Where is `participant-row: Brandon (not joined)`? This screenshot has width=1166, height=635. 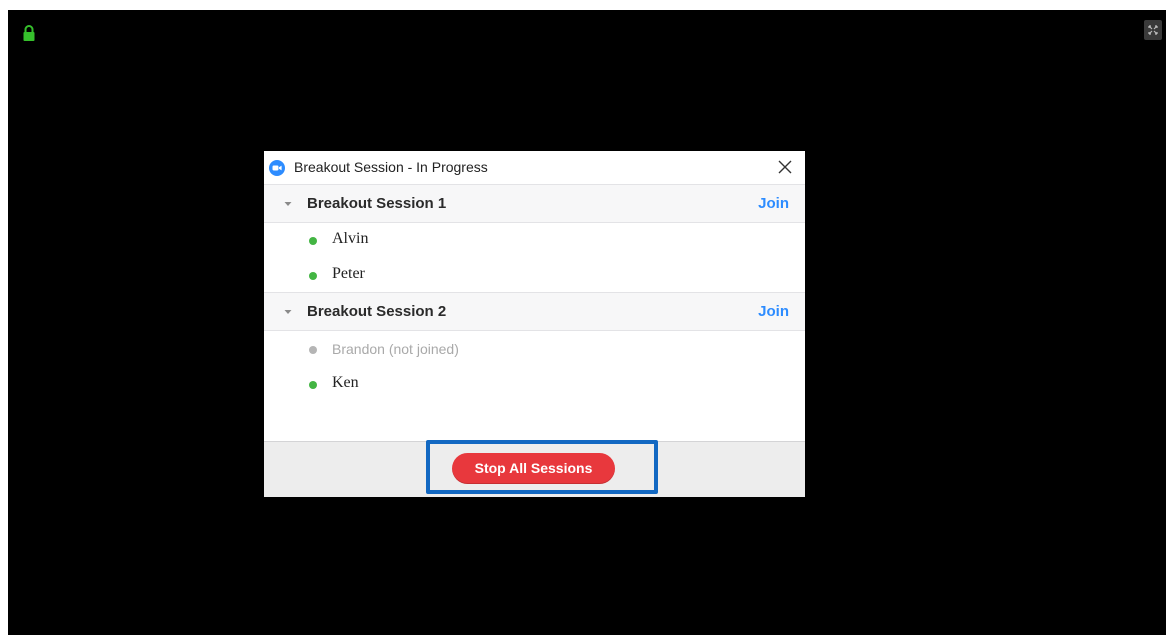
participant-row: Brandon (not joined) is located at coordinates (534, 349).